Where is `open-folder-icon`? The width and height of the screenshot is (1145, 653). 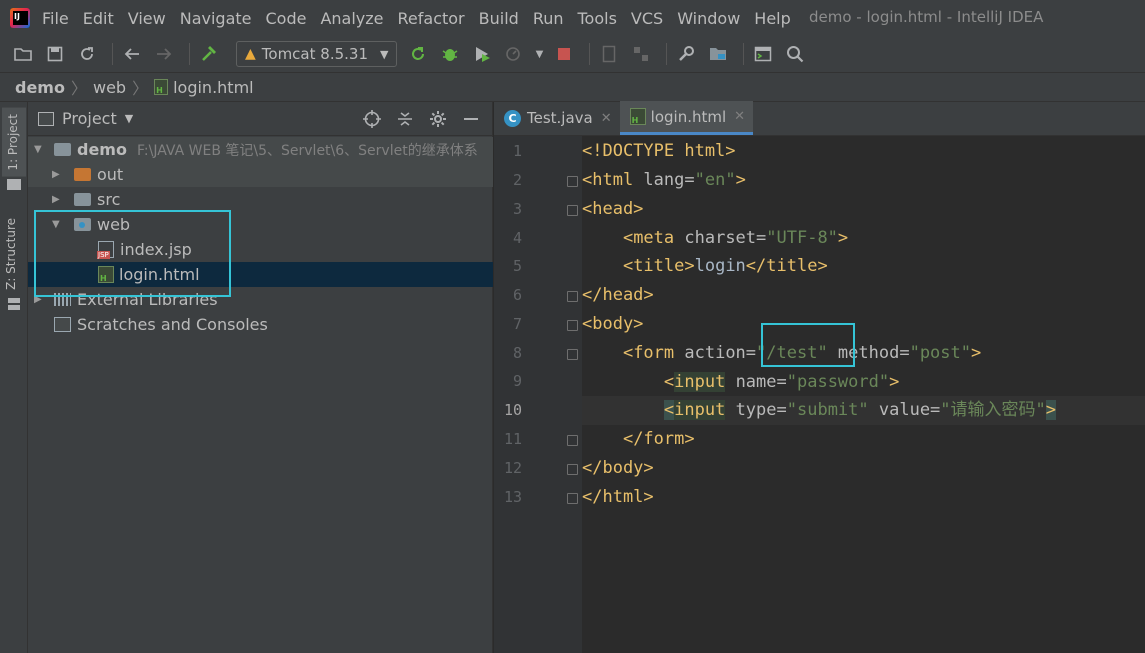
open-folder-icon is located at coordinates (23, 54).